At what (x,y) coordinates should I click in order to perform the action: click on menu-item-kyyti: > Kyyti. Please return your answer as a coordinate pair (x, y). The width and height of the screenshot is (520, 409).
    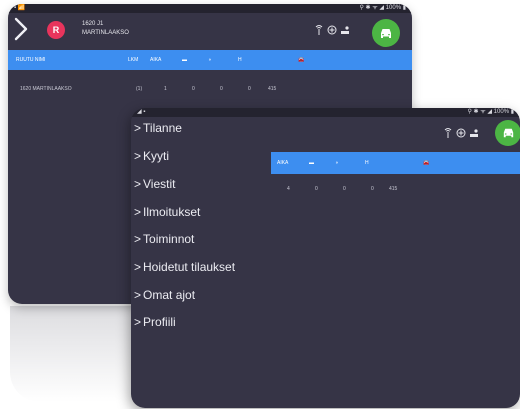
    Looking at the image, I should click on (151, 156).